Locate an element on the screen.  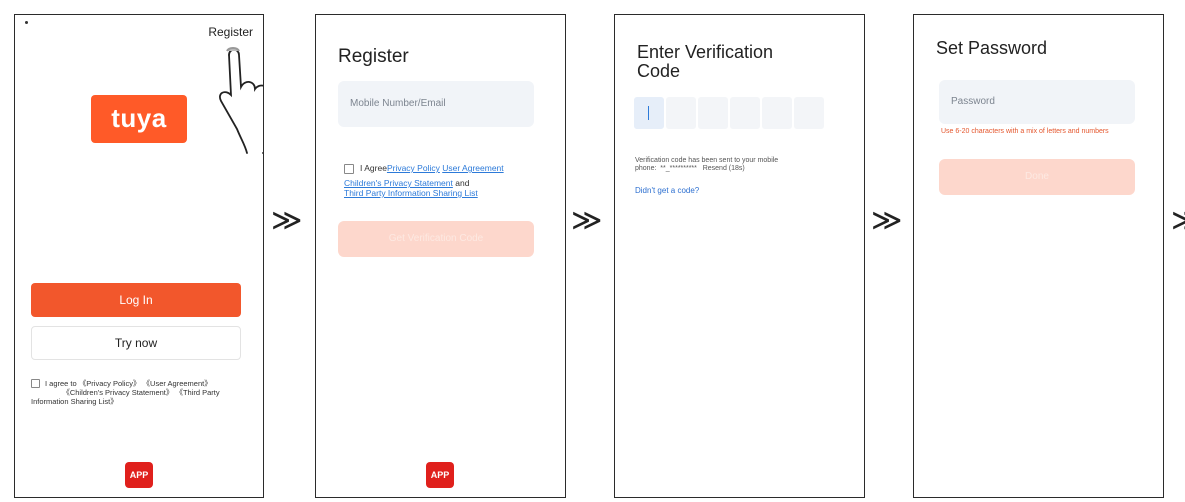
password-input: Password is located at coordinates (1037, 102).